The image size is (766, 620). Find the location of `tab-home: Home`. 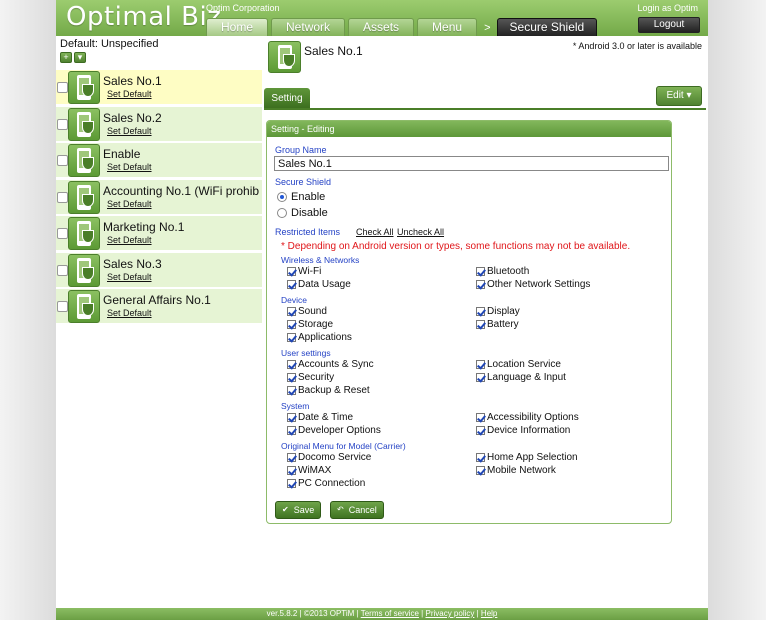

tab-home: Home is located at coordinates (237, 27).